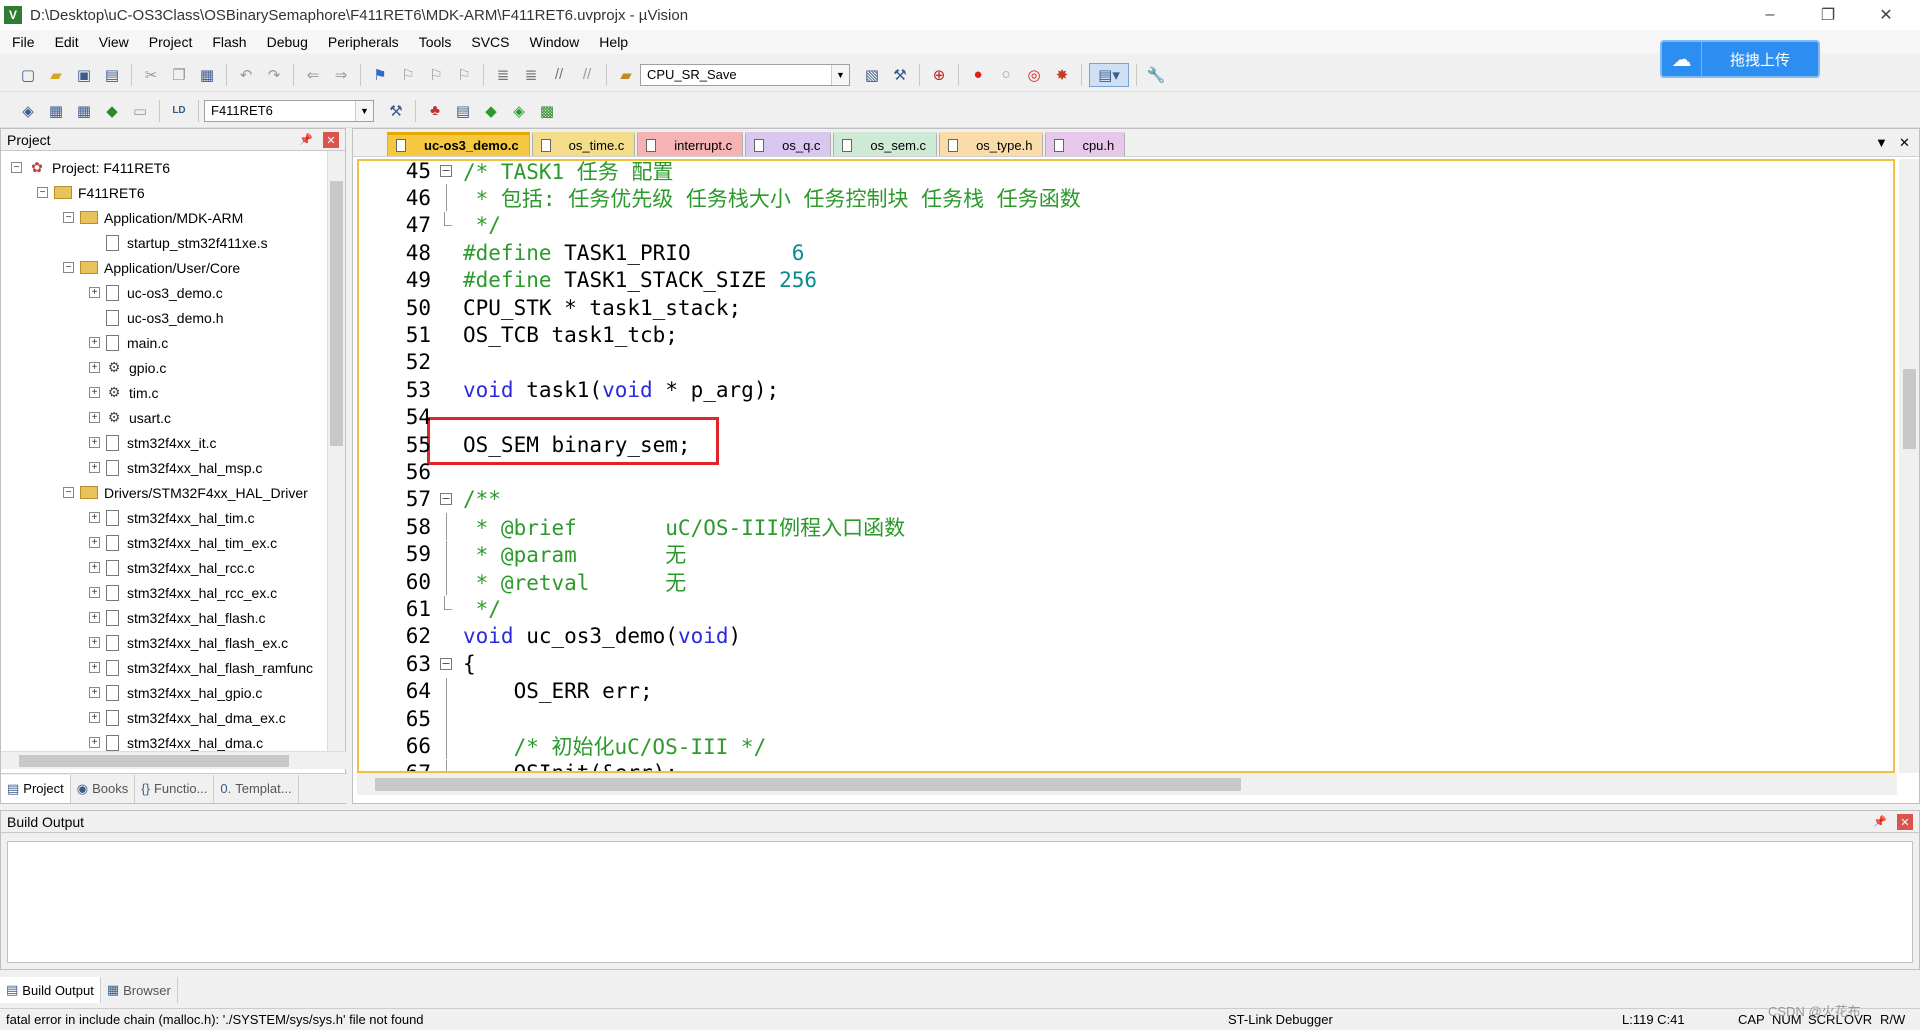 Image resolution: width=1920 pixels, height=1030 pixels. Describe the element at coordinates (183, 542) in the screenshot. I see `tree-item: + stm32f4xx_hal_tim_ex.c` at that location.